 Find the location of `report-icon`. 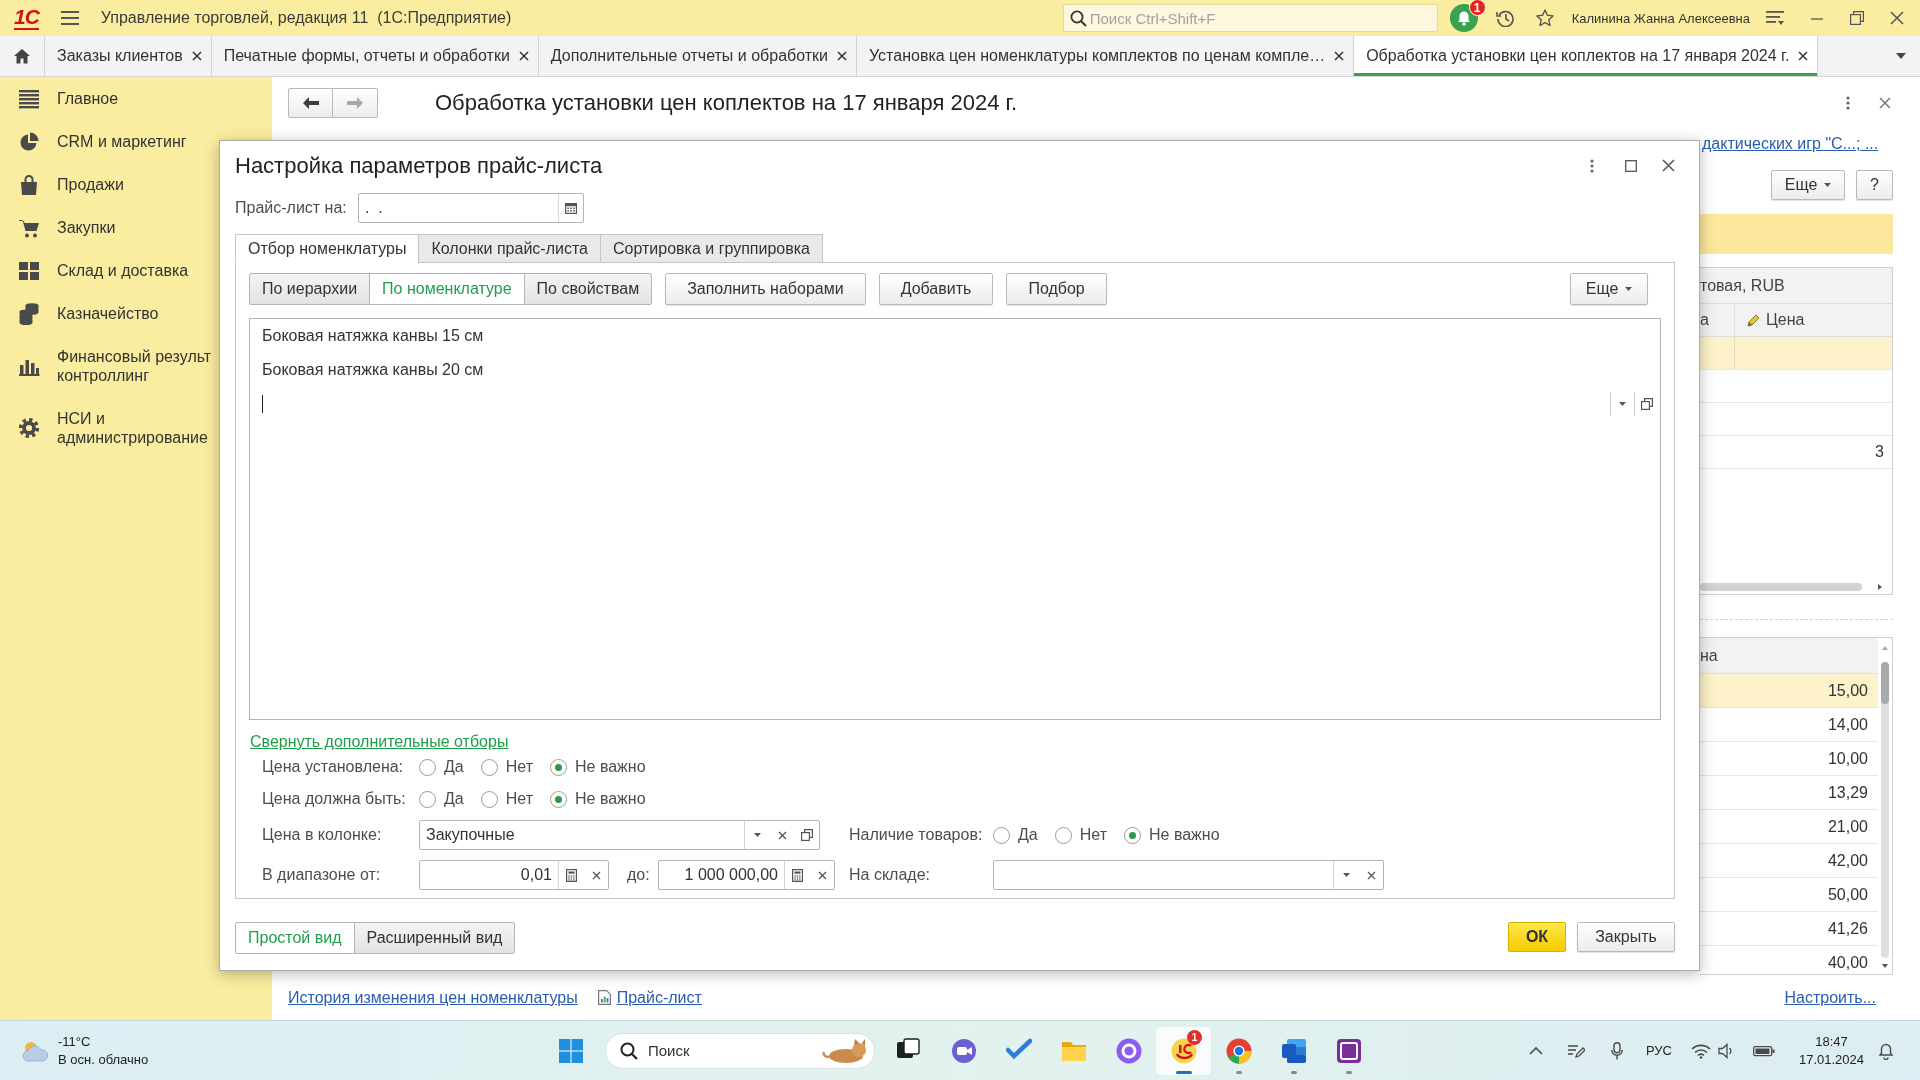

report-icon is located at coordinates (604, 997).